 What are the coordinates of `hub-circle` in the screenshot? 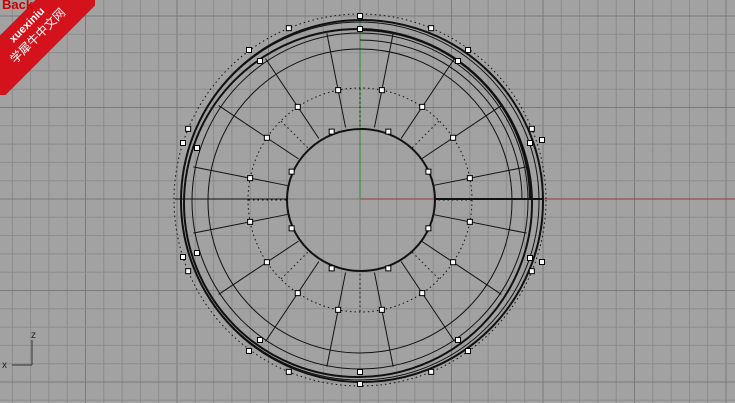 It's located at (361, 200).